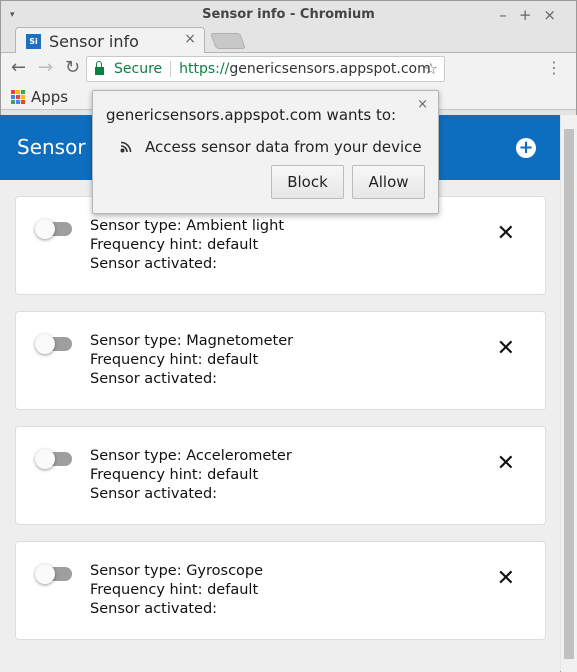 The image size is (577, 672). I want to click on back-icon: ←, so click(18, 67).